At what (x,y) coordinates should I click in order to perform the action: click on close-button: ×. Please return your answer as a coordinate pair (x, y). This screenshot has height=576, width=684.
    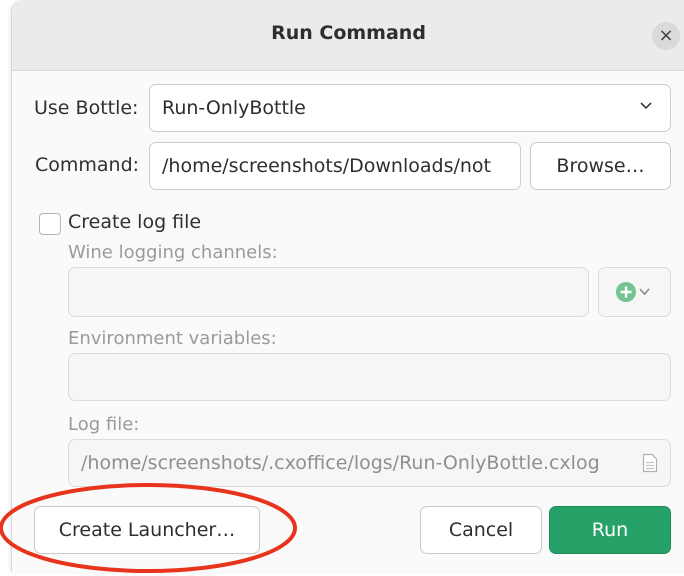
    Looking at the image, I should click on (666, 36).